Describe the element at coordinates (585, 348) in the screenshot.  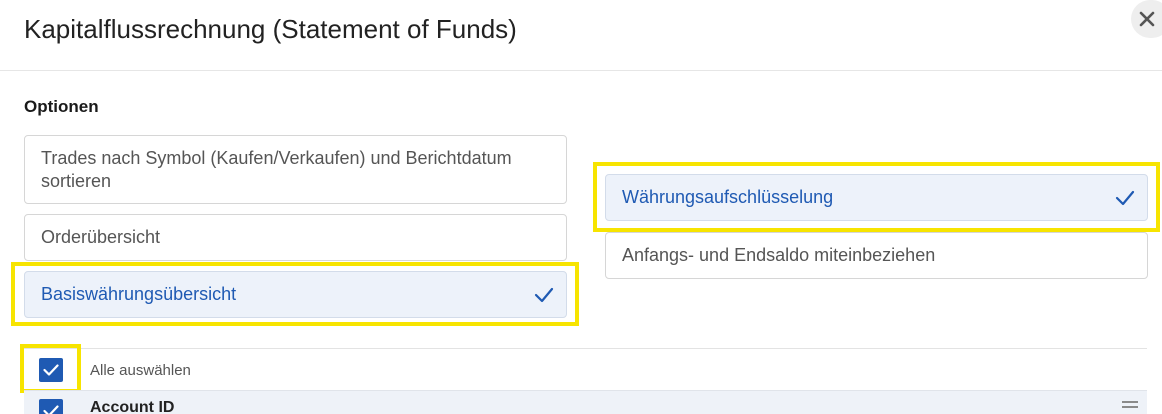
I see `divider` at that location.